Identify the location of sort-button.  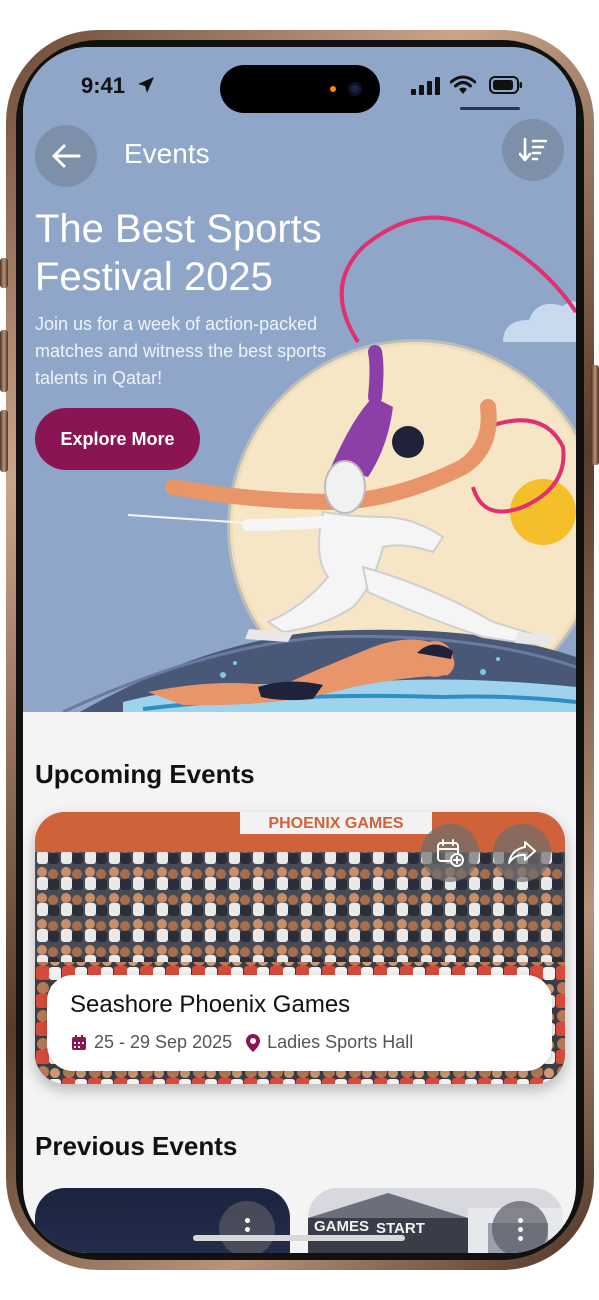
(533, 150).